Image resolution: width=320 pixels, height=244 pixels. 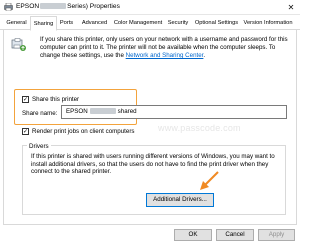 What do you see at coordinates (174, 112) in the screenshot?
I see `share-name-field: EPSON shared` at bounding box center [174, 112].